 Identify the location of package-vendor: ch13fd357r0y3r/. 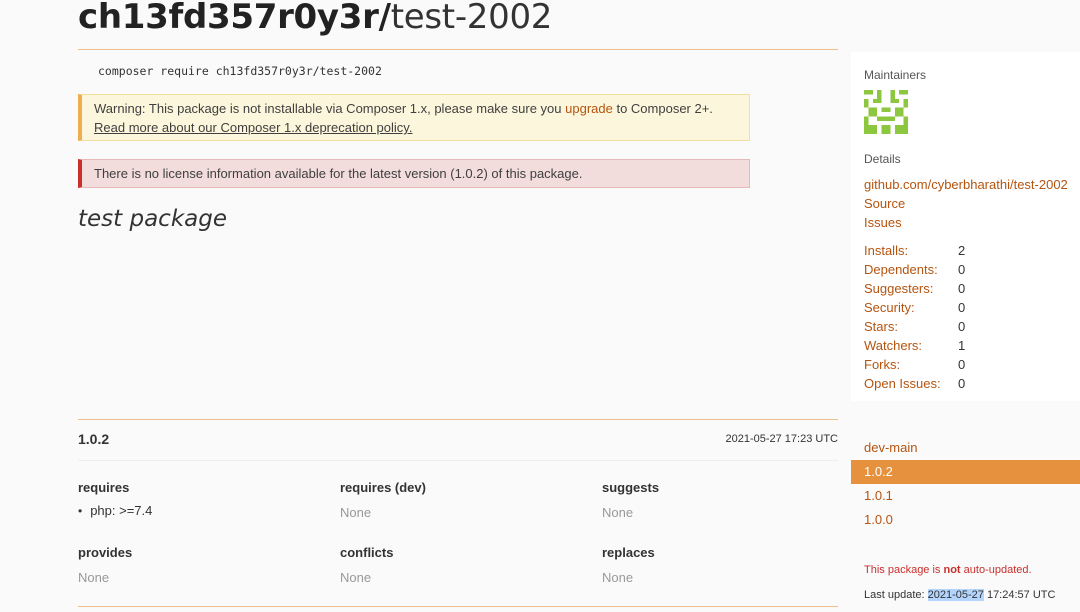
(234, 18).